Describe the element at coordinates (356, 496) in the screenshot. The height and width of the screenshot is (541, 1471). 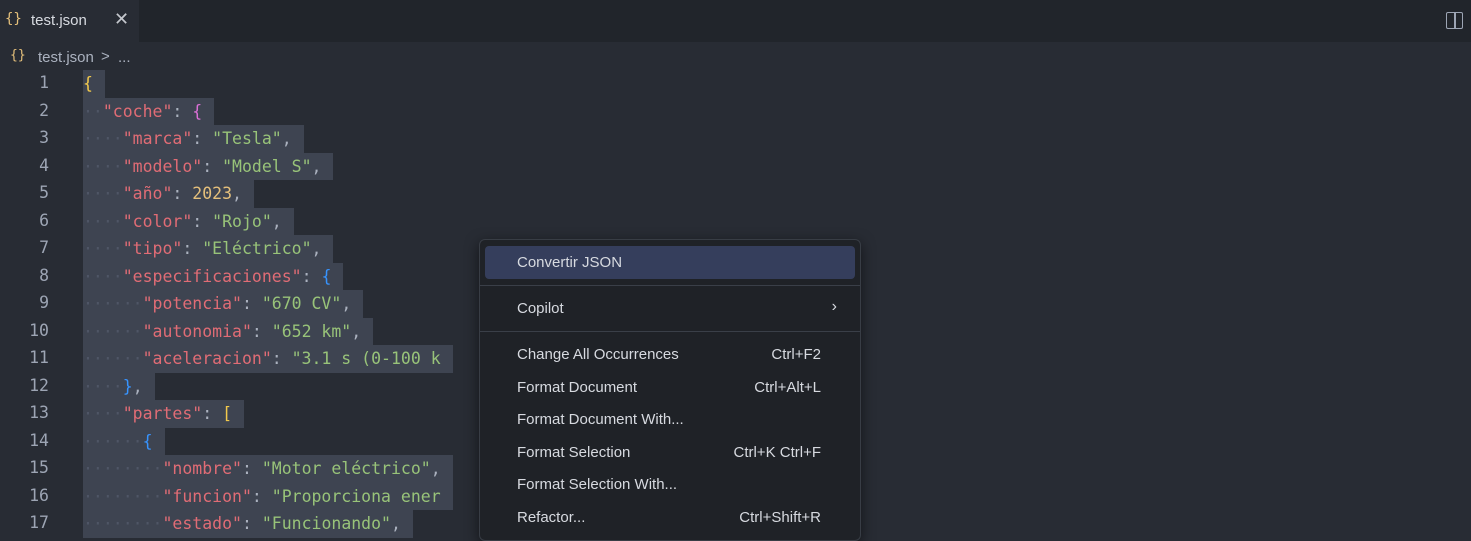
I see `json-string: "Proporciona ener` at that location.